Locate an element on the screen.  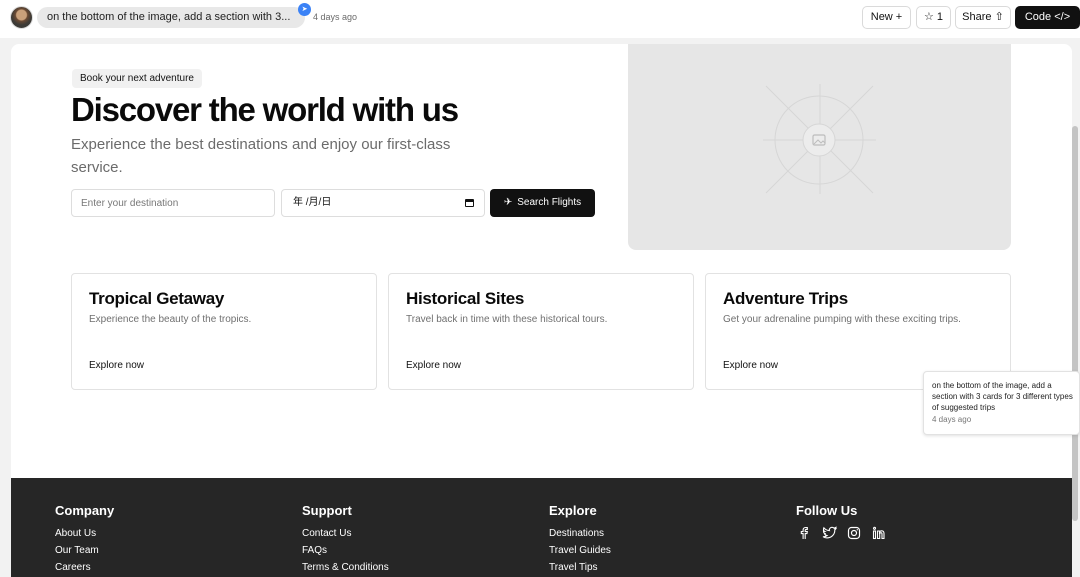
social-icons is located at coordinates (841, 533).